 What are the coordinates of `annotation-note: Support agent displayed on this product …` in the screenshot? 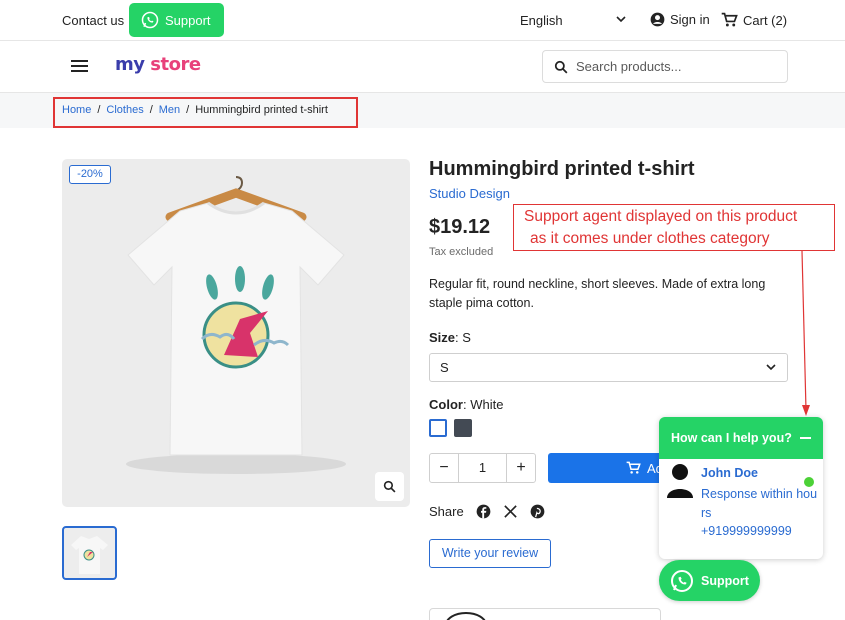 It's located at (674, 227).